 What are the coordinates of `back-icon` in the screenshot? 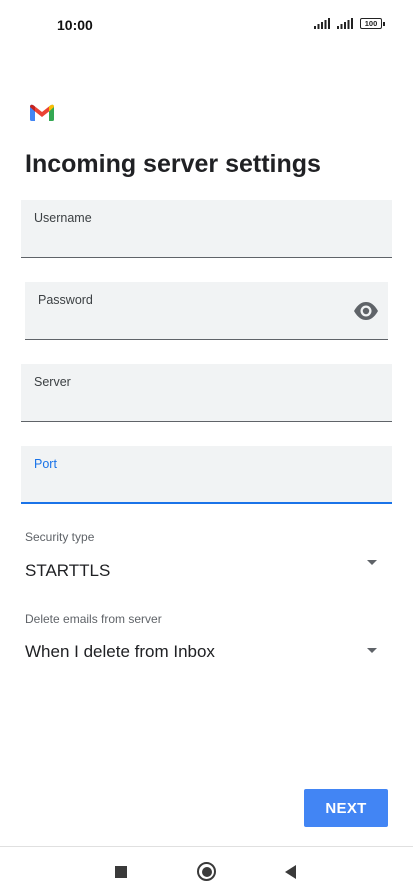 It's located at (290, 872).